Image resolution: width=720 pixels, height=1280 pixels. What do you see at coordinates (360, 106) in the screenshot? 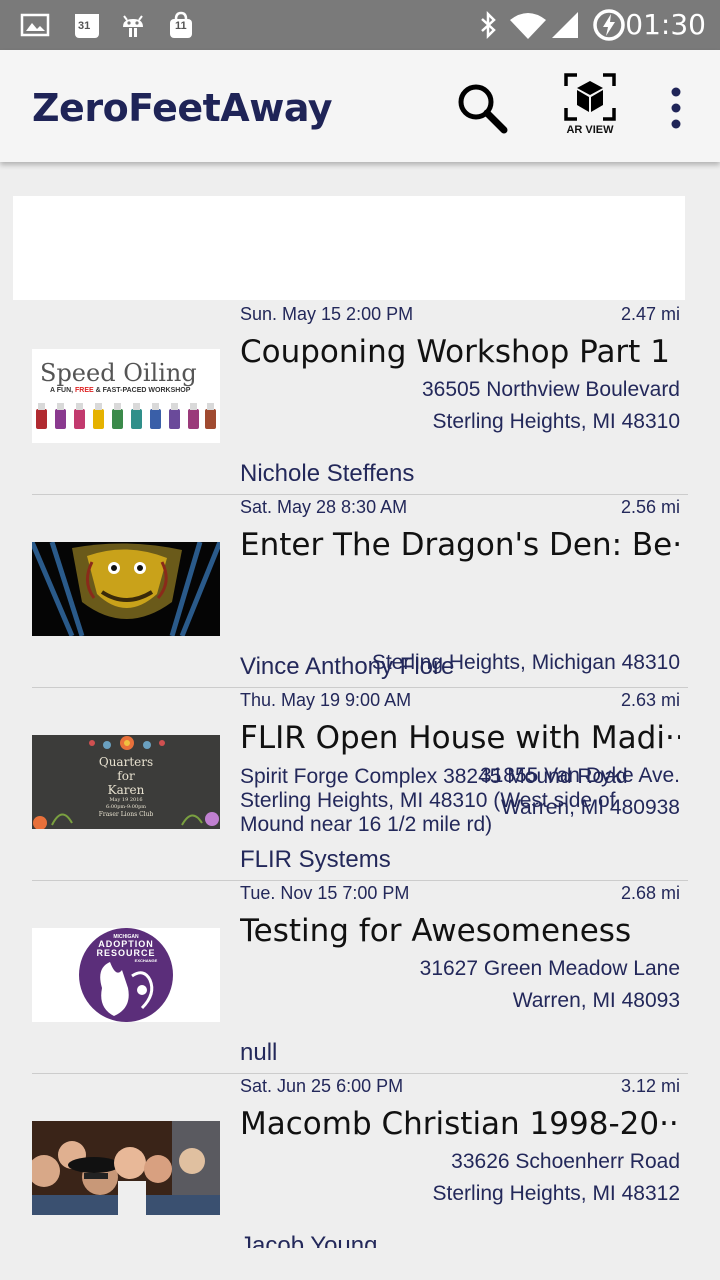
I see `app-bar: ZeroFeetAway AR VIEW` at bounding box center [360, 106].